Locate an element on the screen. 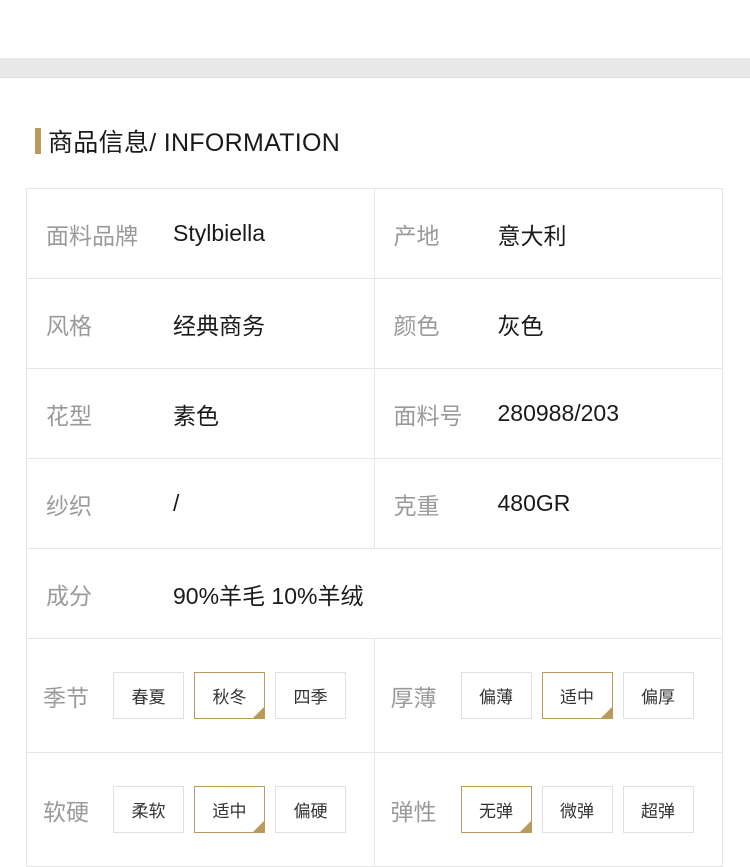 The image size is (750, 867). section-divider-band is located at coordinates (375, 68).